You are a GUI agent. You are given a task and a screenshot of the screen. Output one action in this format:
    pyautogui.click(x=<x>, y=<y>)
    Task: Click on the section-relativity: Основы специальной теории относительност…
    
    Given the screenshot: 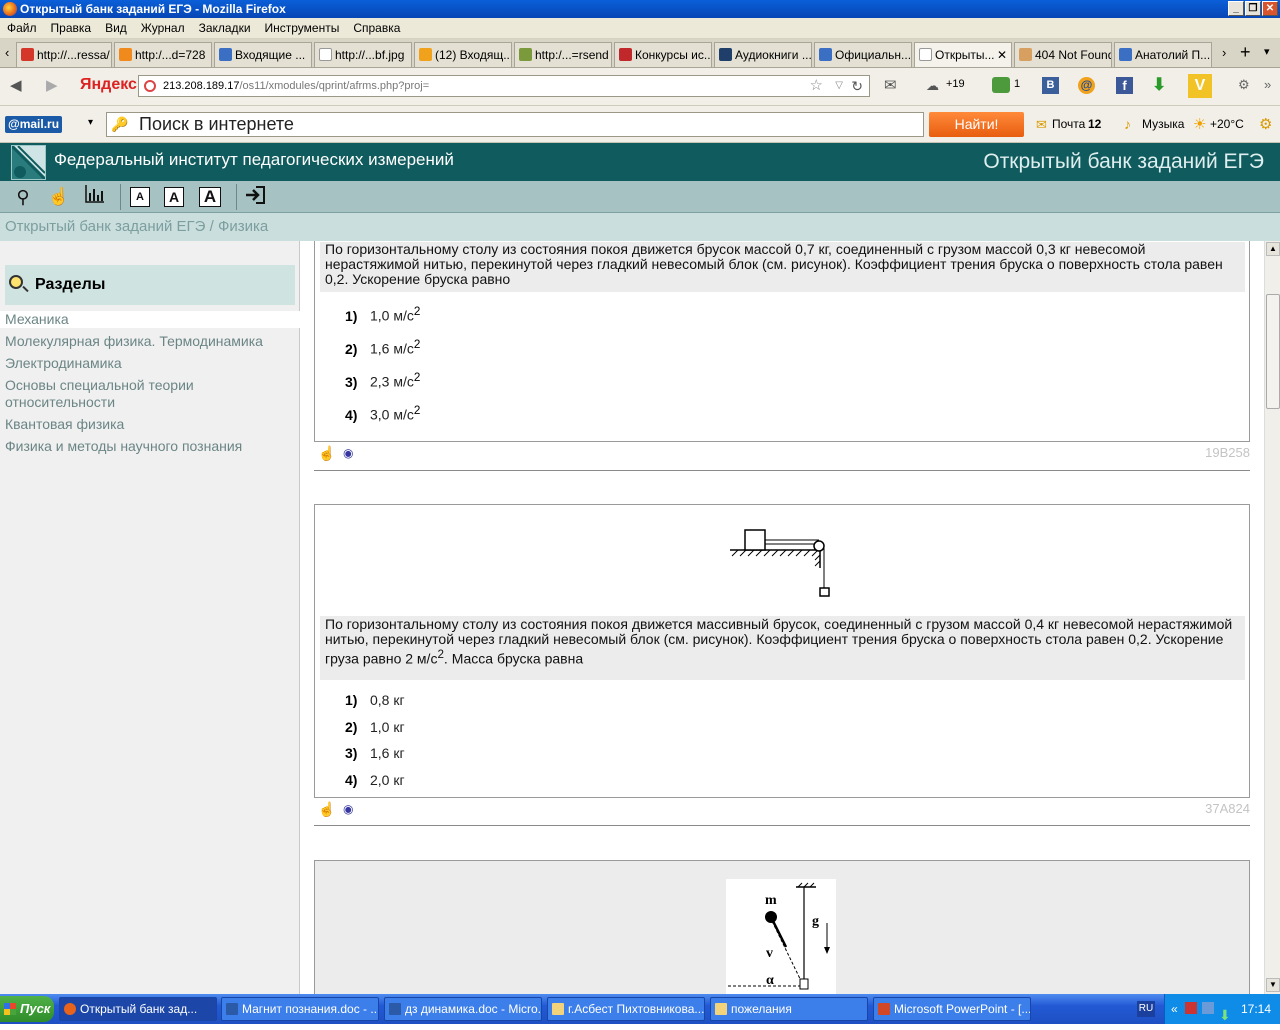 What is the action you would take?
    pyautogui.click(x=120, y=394)
    